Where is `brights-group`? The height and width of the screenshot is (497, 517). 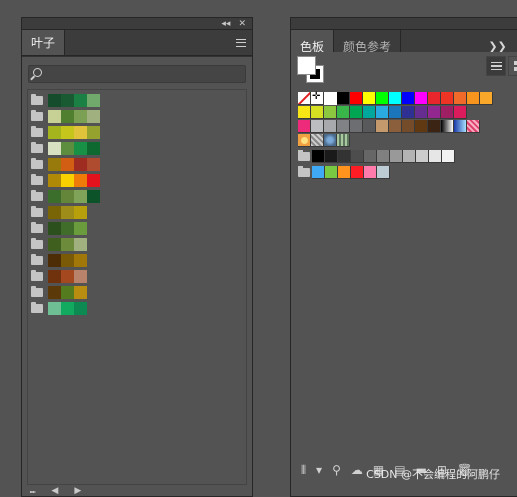 brights-group is located at coordinates (351, 172).